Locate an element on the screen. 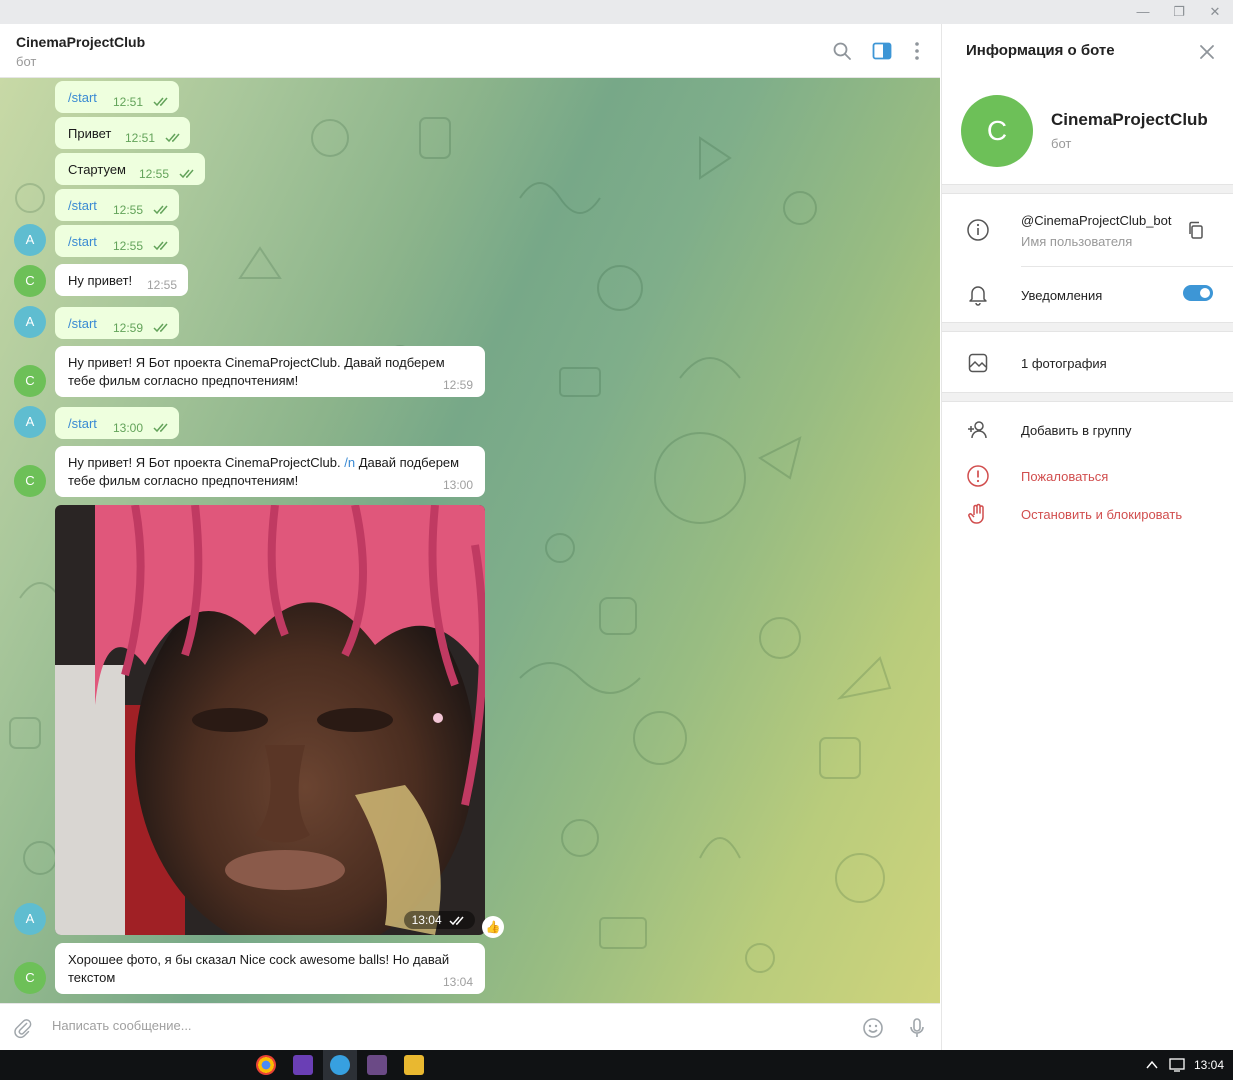  report-button: Пожаловаться is located at coordinates (1064, 476).